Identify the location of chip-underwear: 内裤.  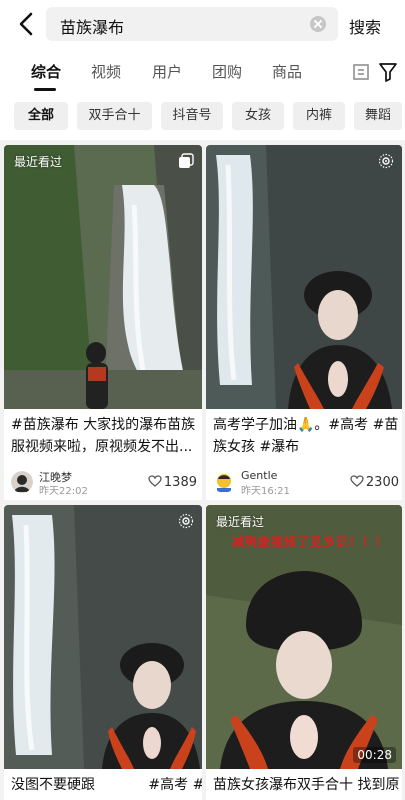
(319, 116).